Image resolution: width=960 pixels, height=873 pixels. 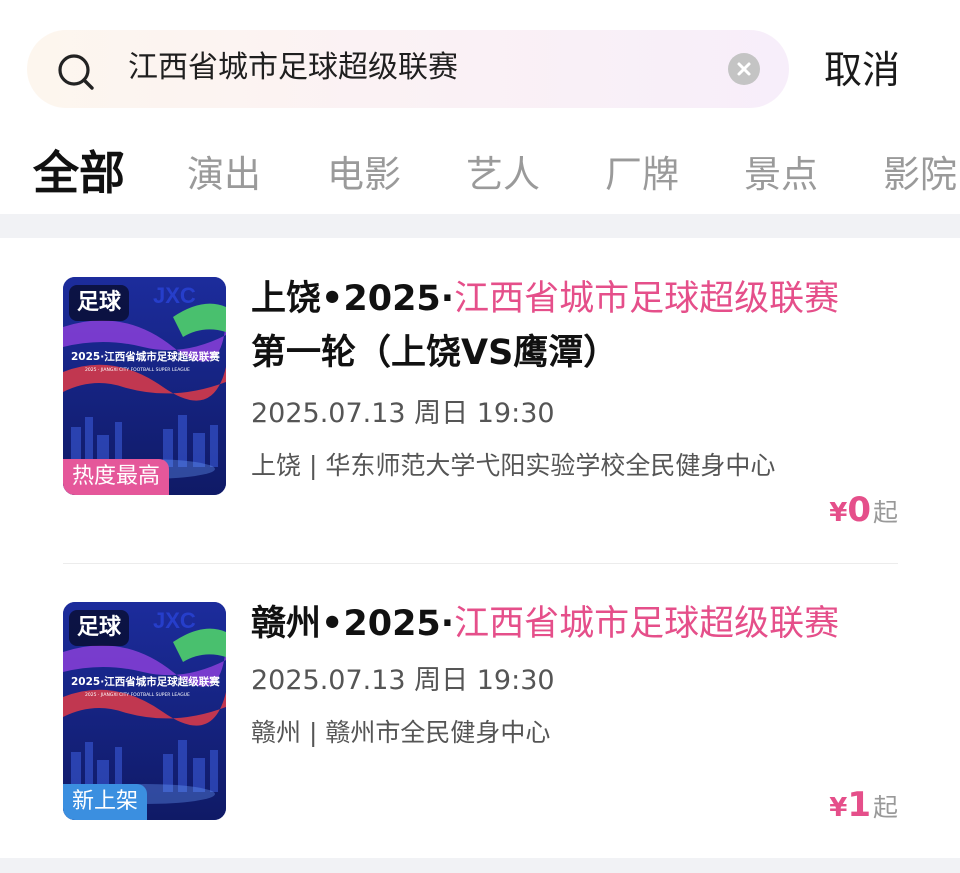 I want to click on event-title: 赣州•2025·江西省城市足球超级联赛, so click(x=576, y=624).